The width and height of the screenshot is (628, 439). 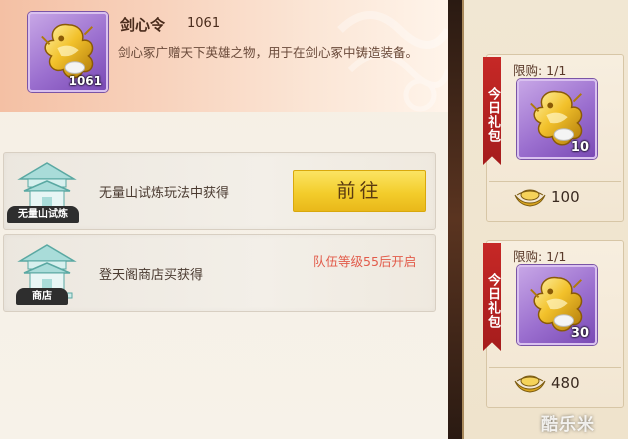 I want to click on gift-item-count: 30, so click(x=579, y=333).